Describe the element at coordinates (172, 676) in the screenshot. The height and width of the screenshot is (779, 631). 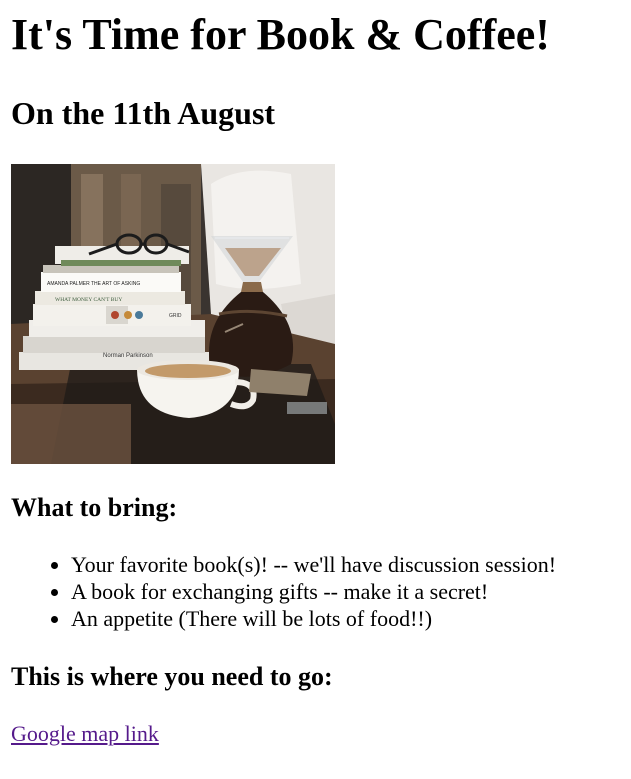
I see `location-heading: This is where you need to go:` at that location.